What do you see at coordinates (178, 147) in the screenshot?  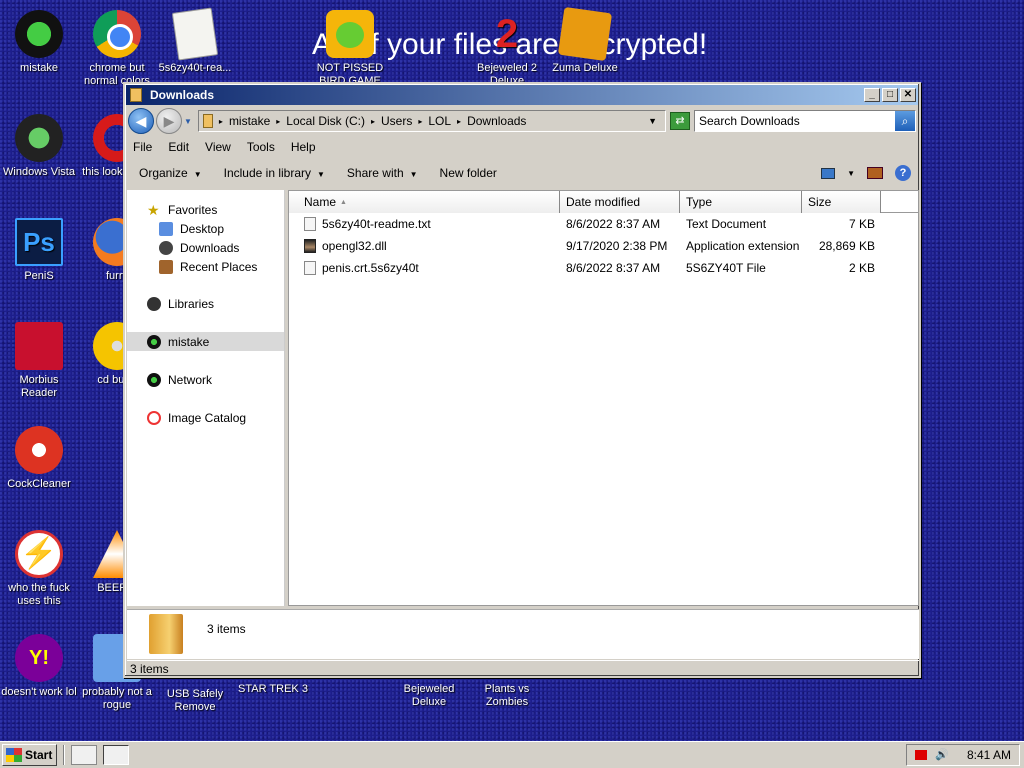 I see `menu-edit: Edit` at bounding box center [178, 147].